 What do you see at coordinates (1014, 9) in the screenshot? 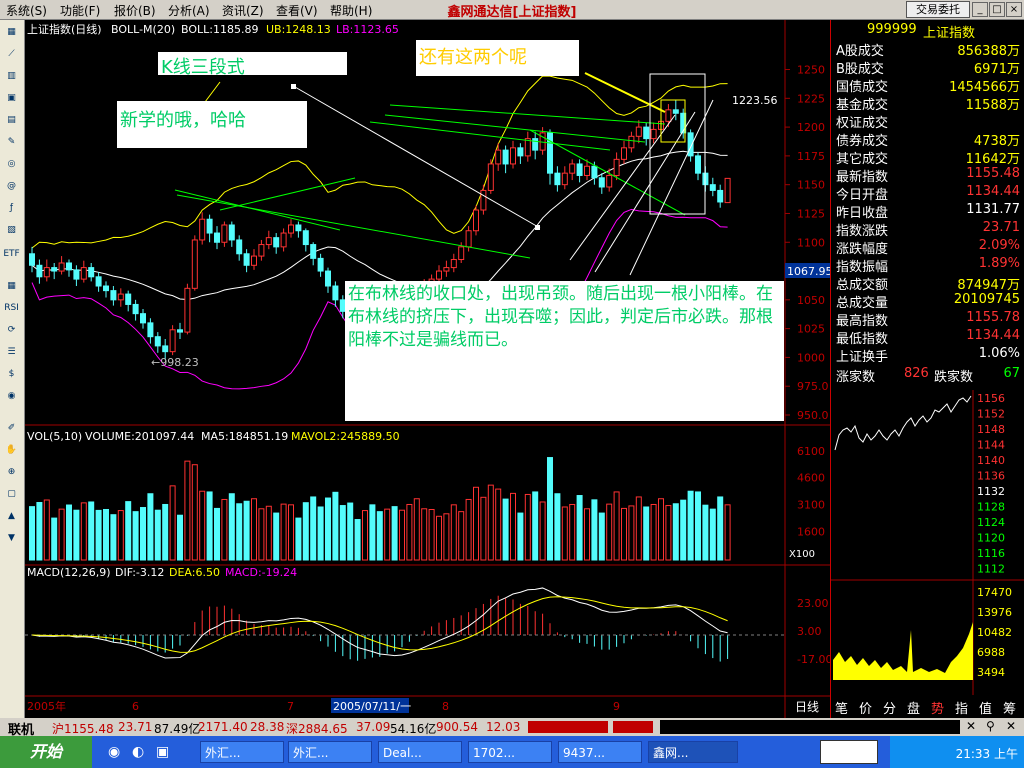
I see `close-icon: ×` at bounding box center [1014, 9].